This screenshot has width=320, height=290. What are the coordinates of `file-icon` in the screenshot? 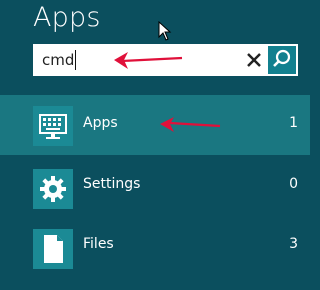 It's located at (53, 249).